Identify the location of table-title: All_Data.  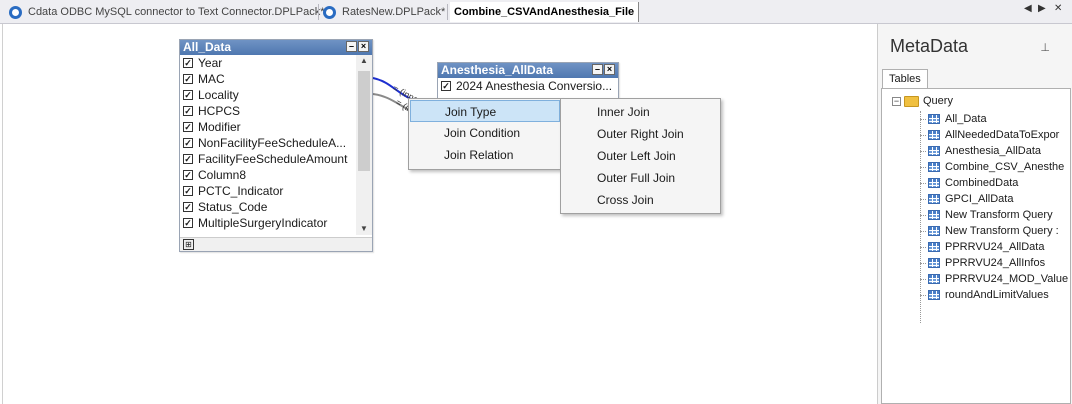
(207, 47).